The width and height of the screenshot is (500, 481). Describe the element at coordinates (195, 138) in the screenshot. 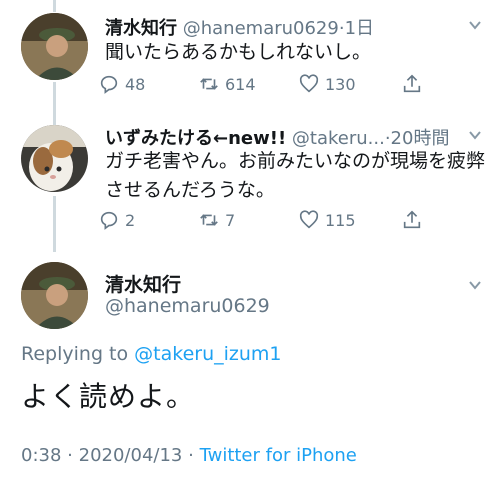

I see `author-name: いずみたける←new!!` at that location.